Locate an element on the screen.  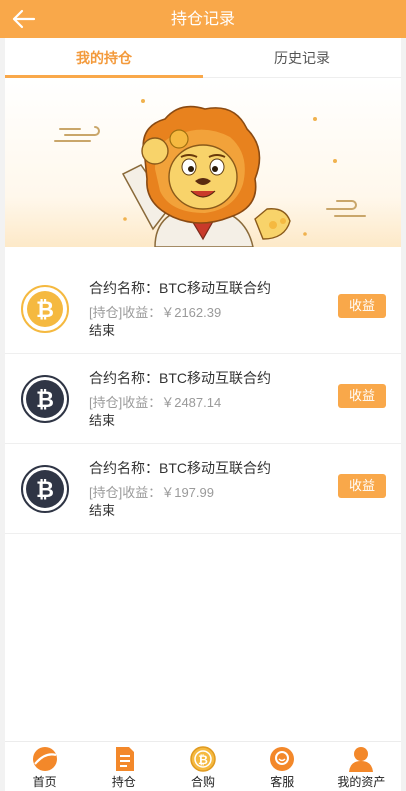
tab-history: 历史记录 is located at coordinates (302, 57).